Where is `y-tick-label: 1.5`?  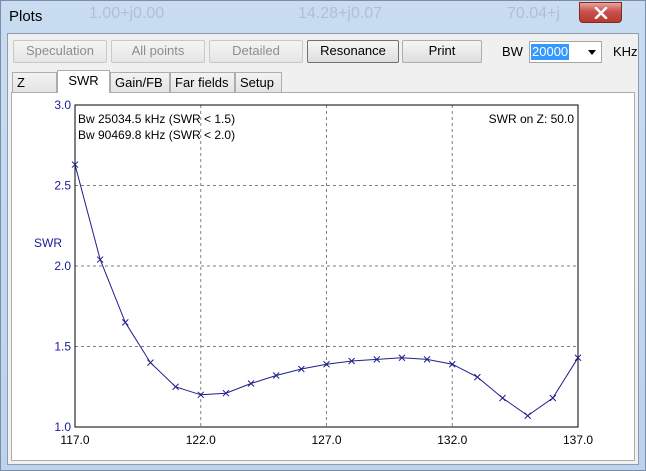 y-tick-label: 1.5 is located at coordinates (62, 347).